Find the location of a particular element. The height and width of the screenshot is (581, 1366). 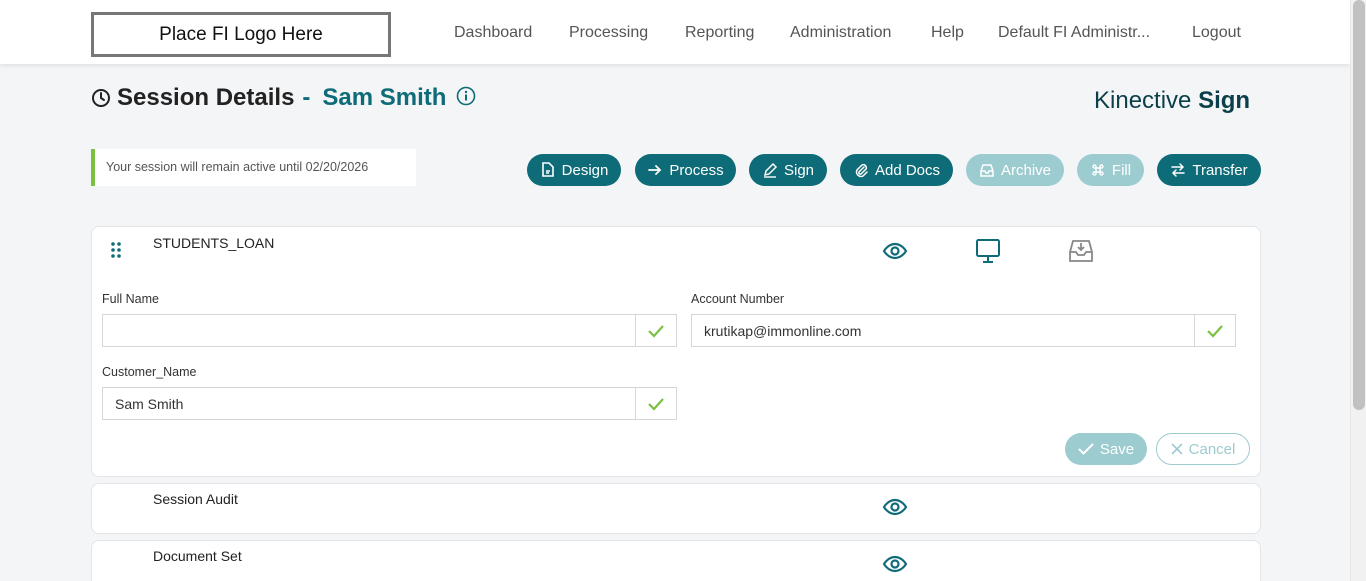

save-label: Save is located at coordinates (1117, 449).